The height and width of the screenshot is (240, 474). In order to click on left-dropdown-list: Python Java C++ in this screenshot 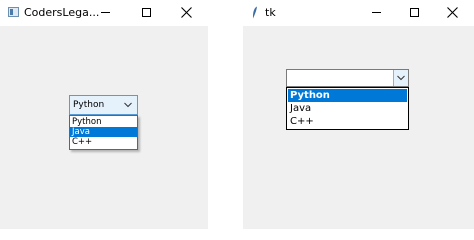, I will do `click(103, 132)`.